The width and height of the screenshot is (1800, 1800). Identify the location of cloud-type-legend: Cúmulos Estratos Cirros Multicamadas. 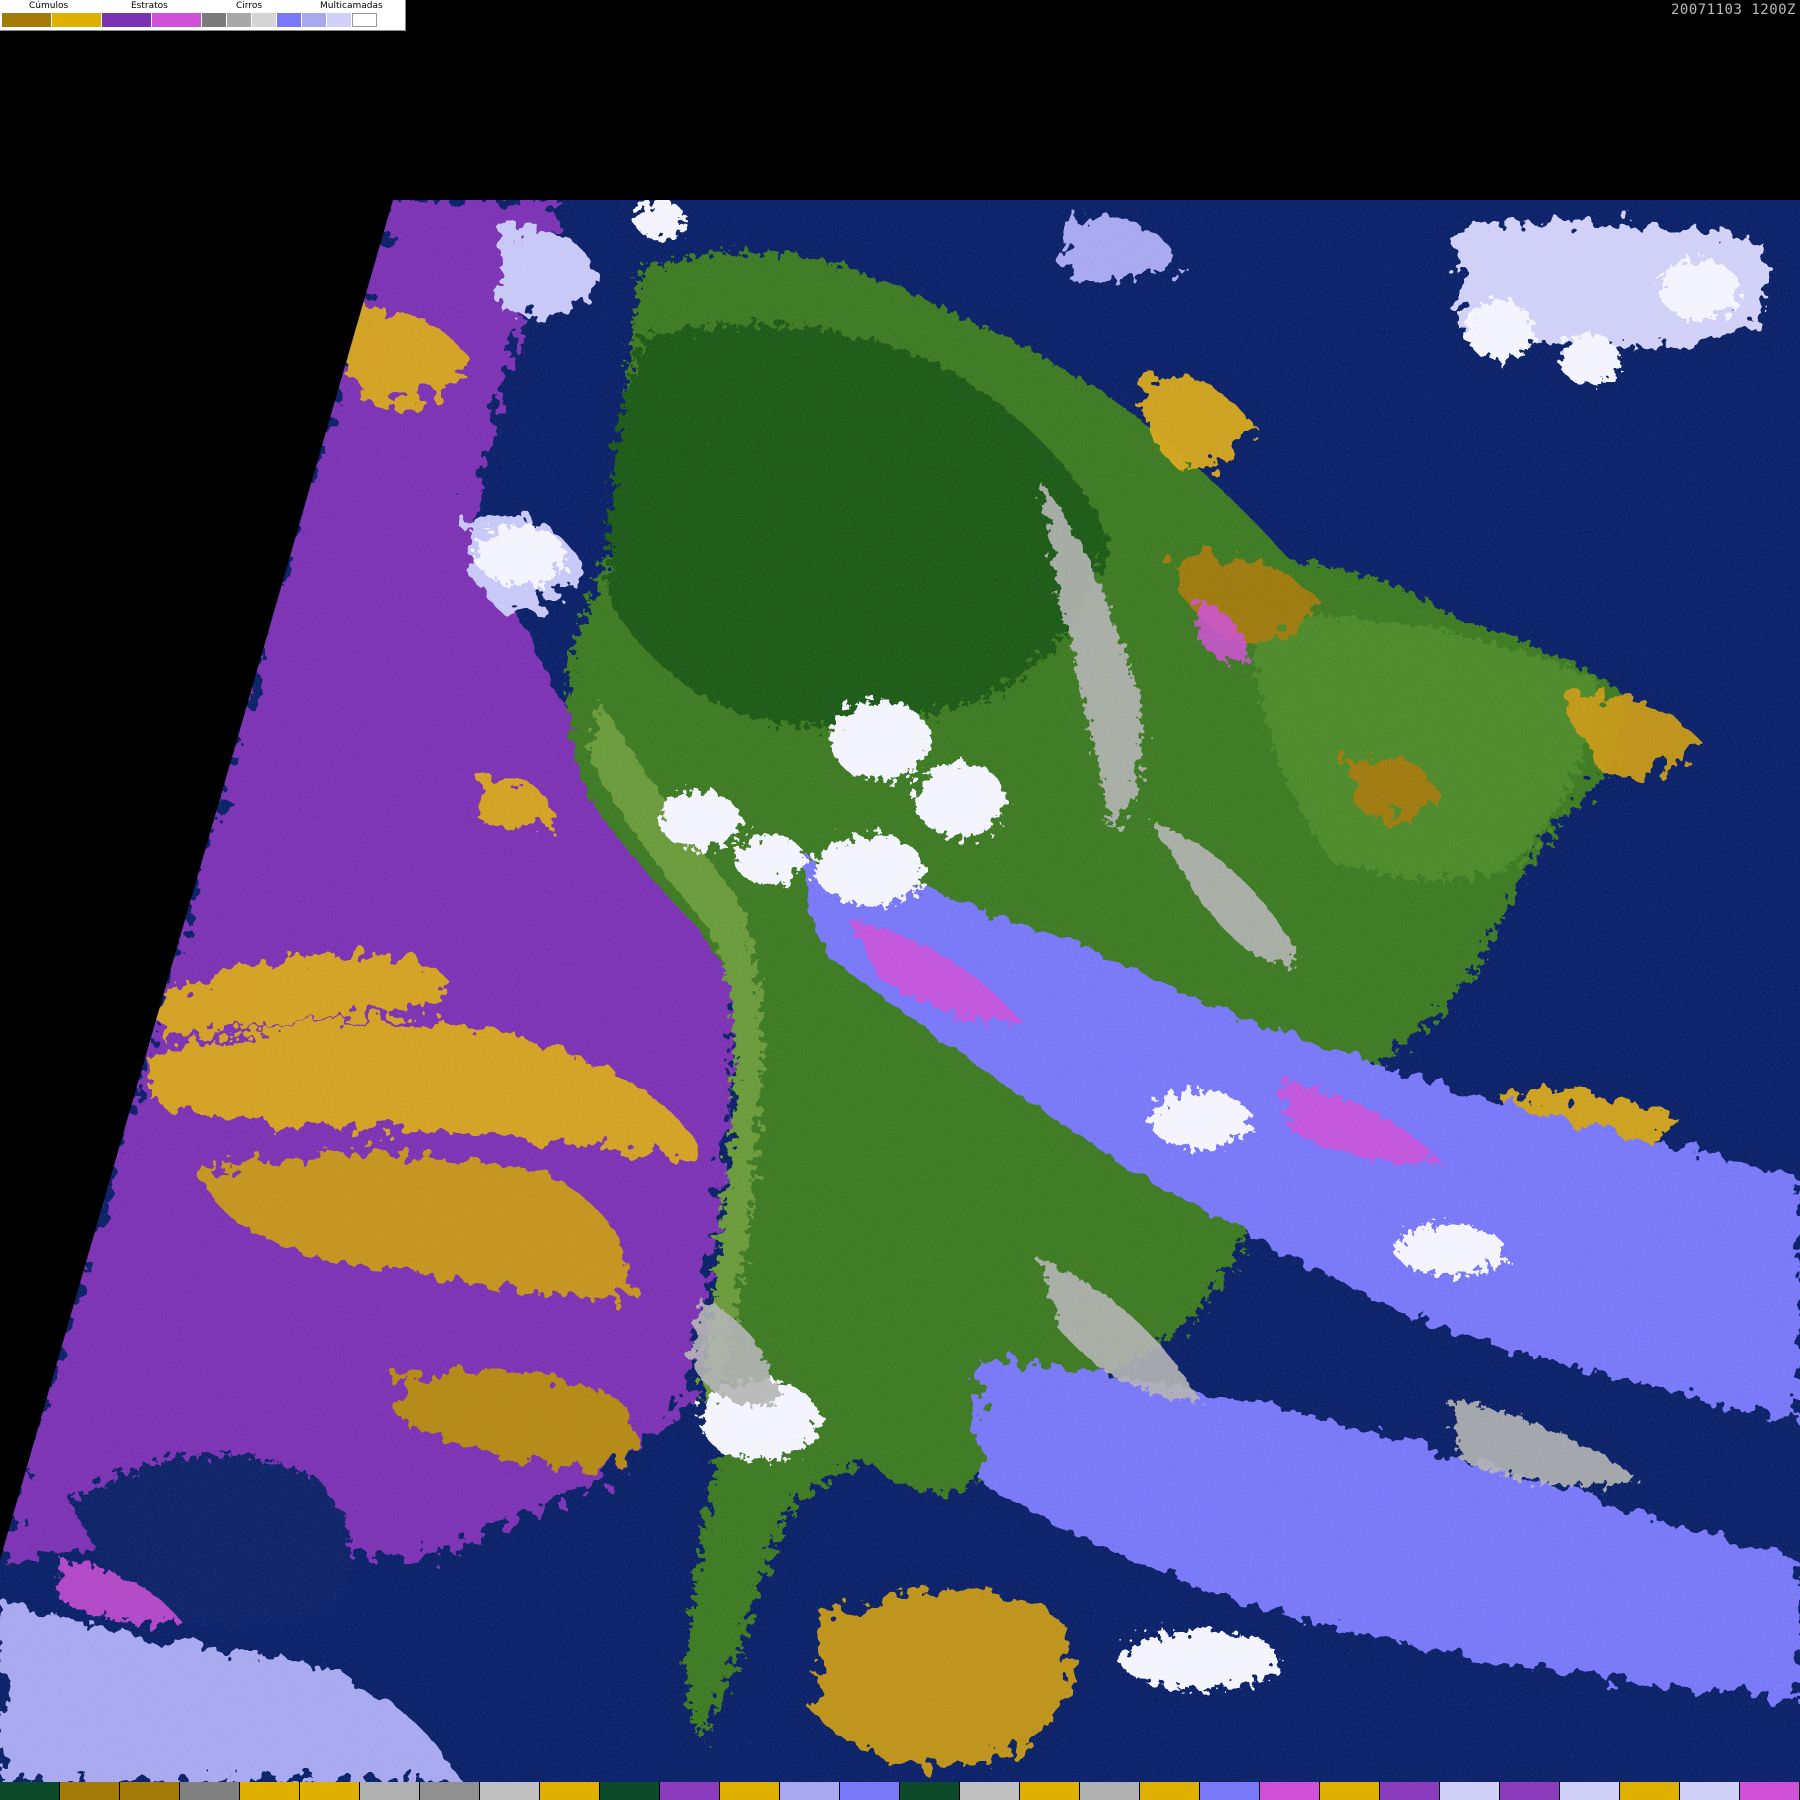
(203, 15).